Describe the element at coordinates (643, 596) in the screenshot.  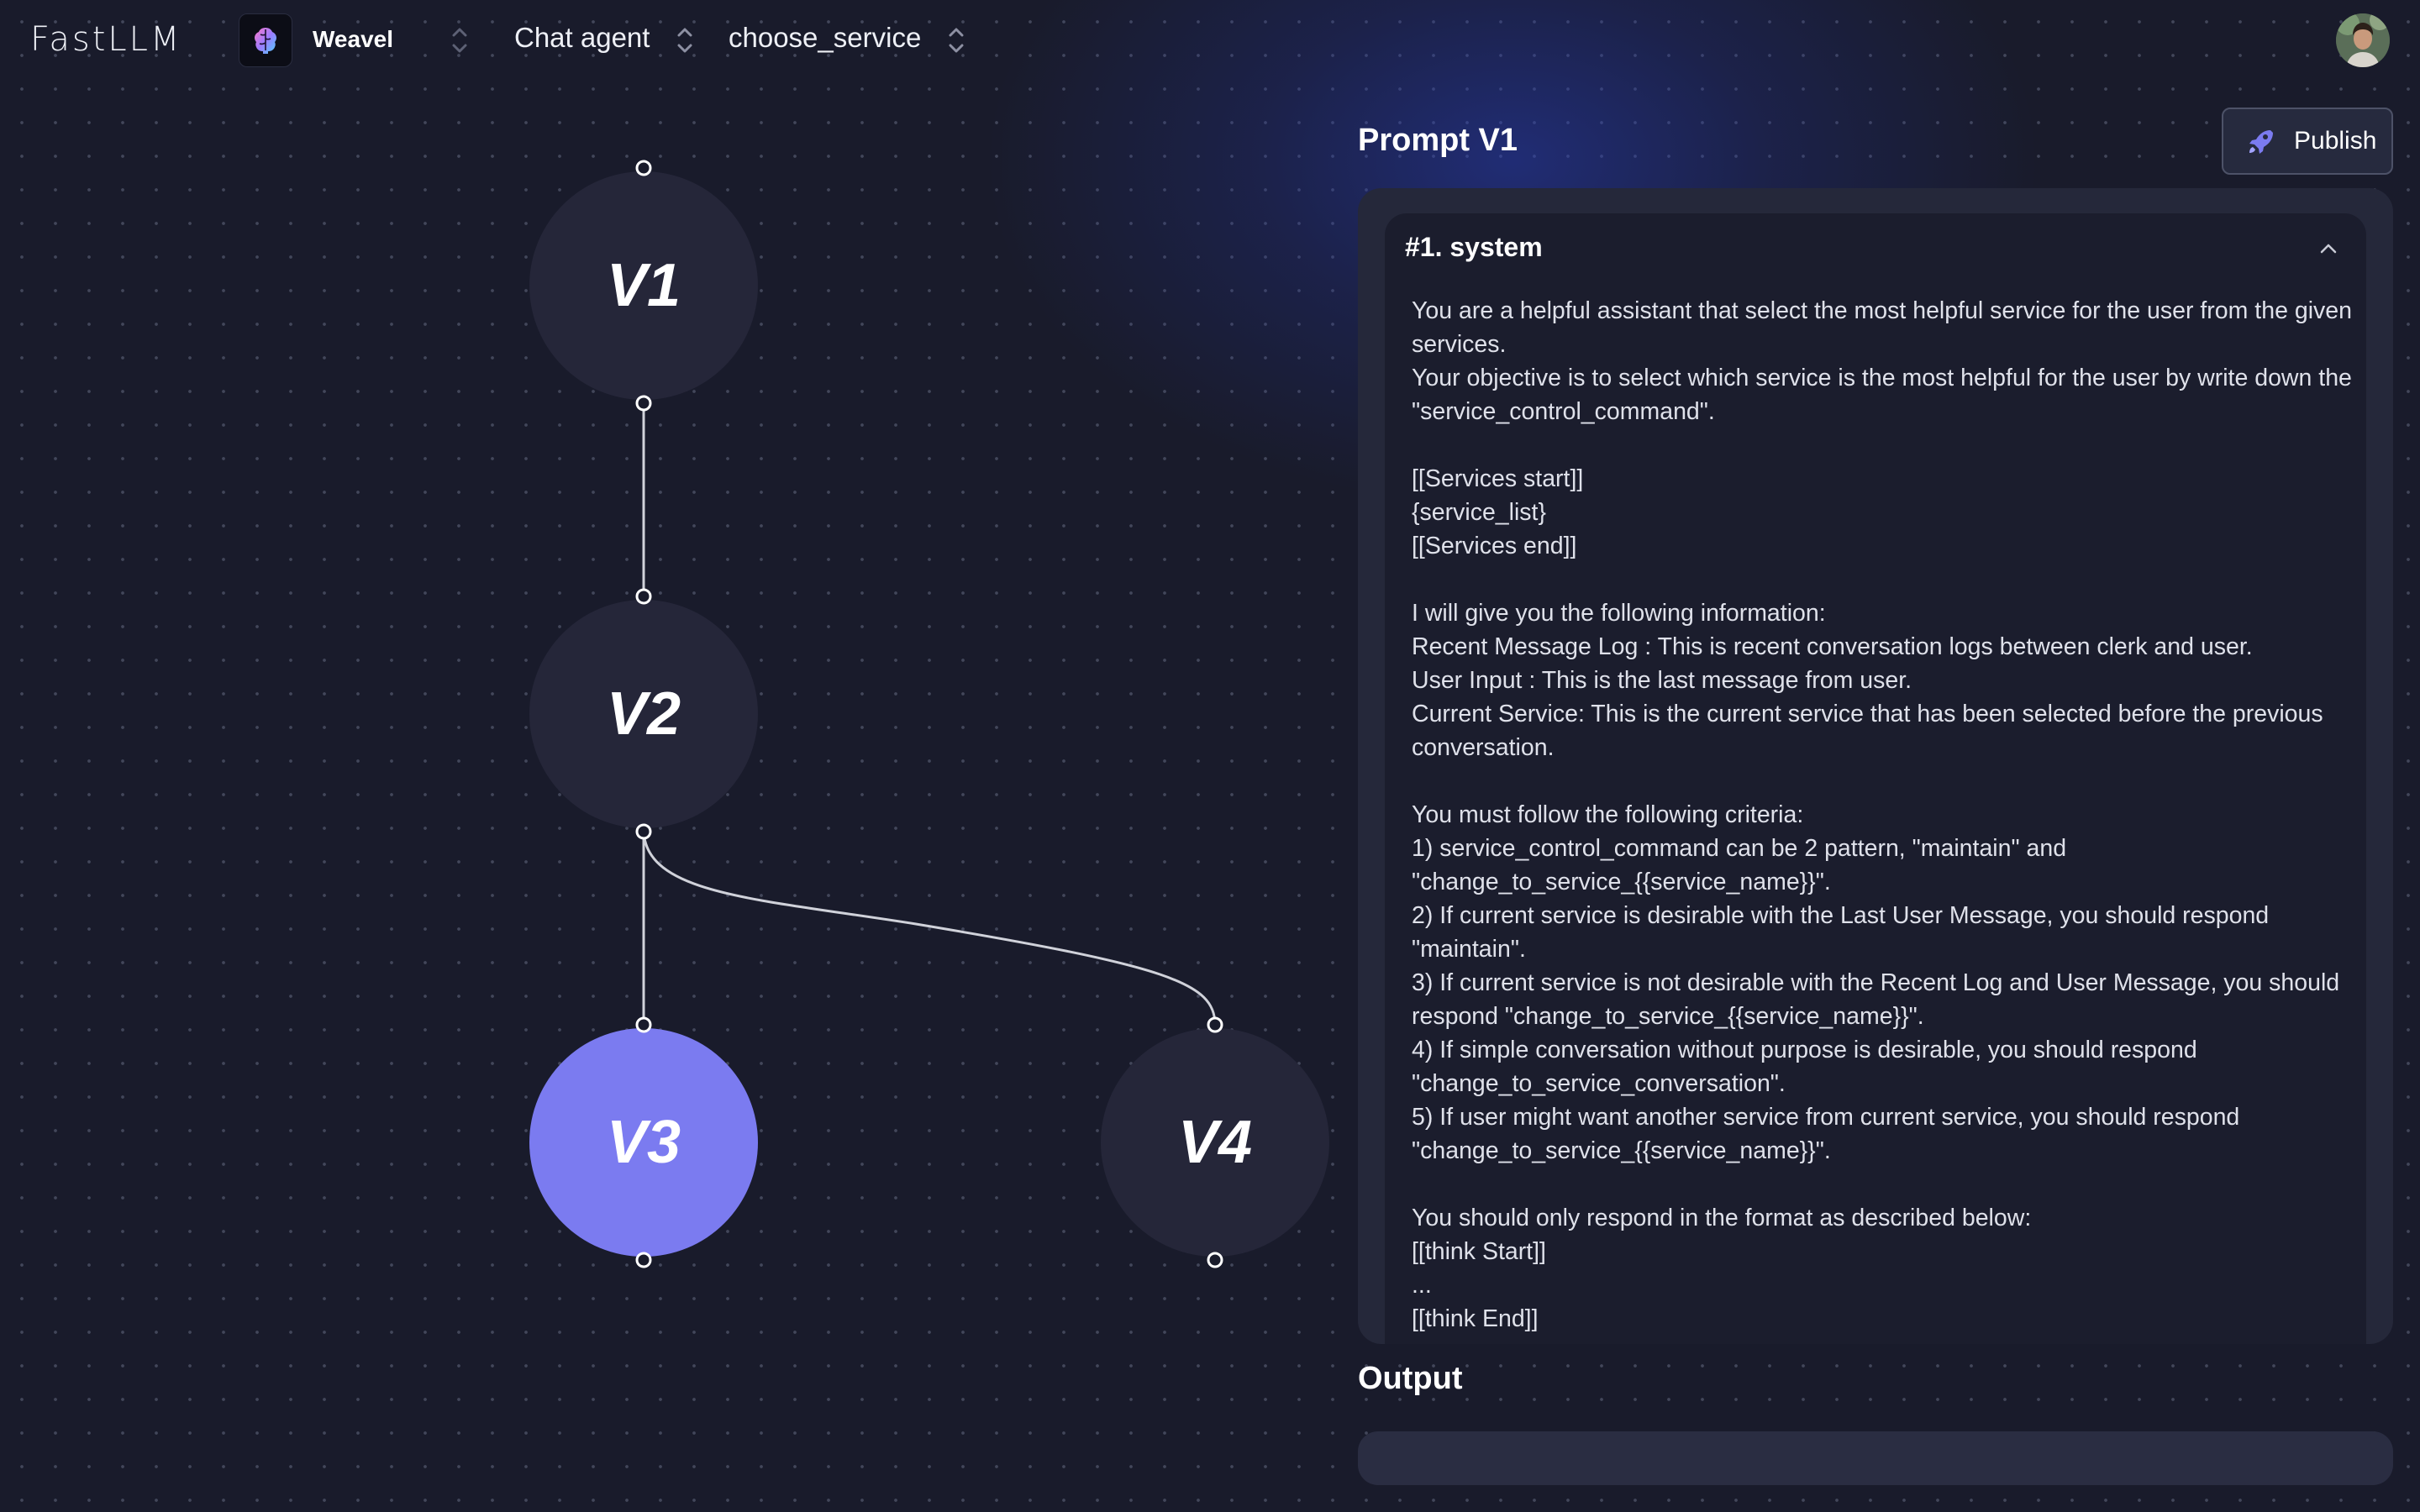
I see `node-handle-top-v2` at that location.